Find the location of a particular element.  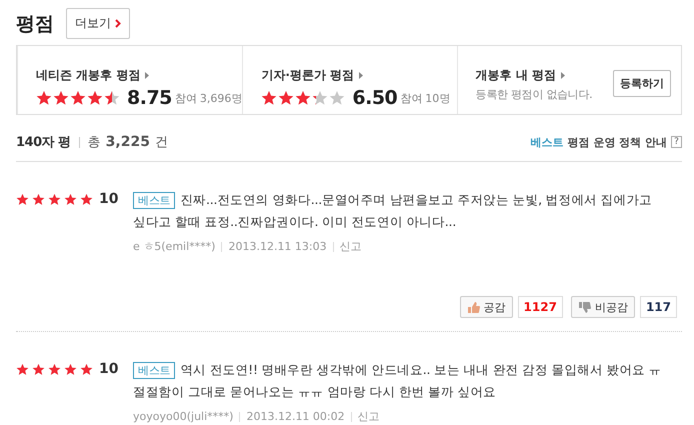

average-score: 8.75 is located at coordinates (149, 98).